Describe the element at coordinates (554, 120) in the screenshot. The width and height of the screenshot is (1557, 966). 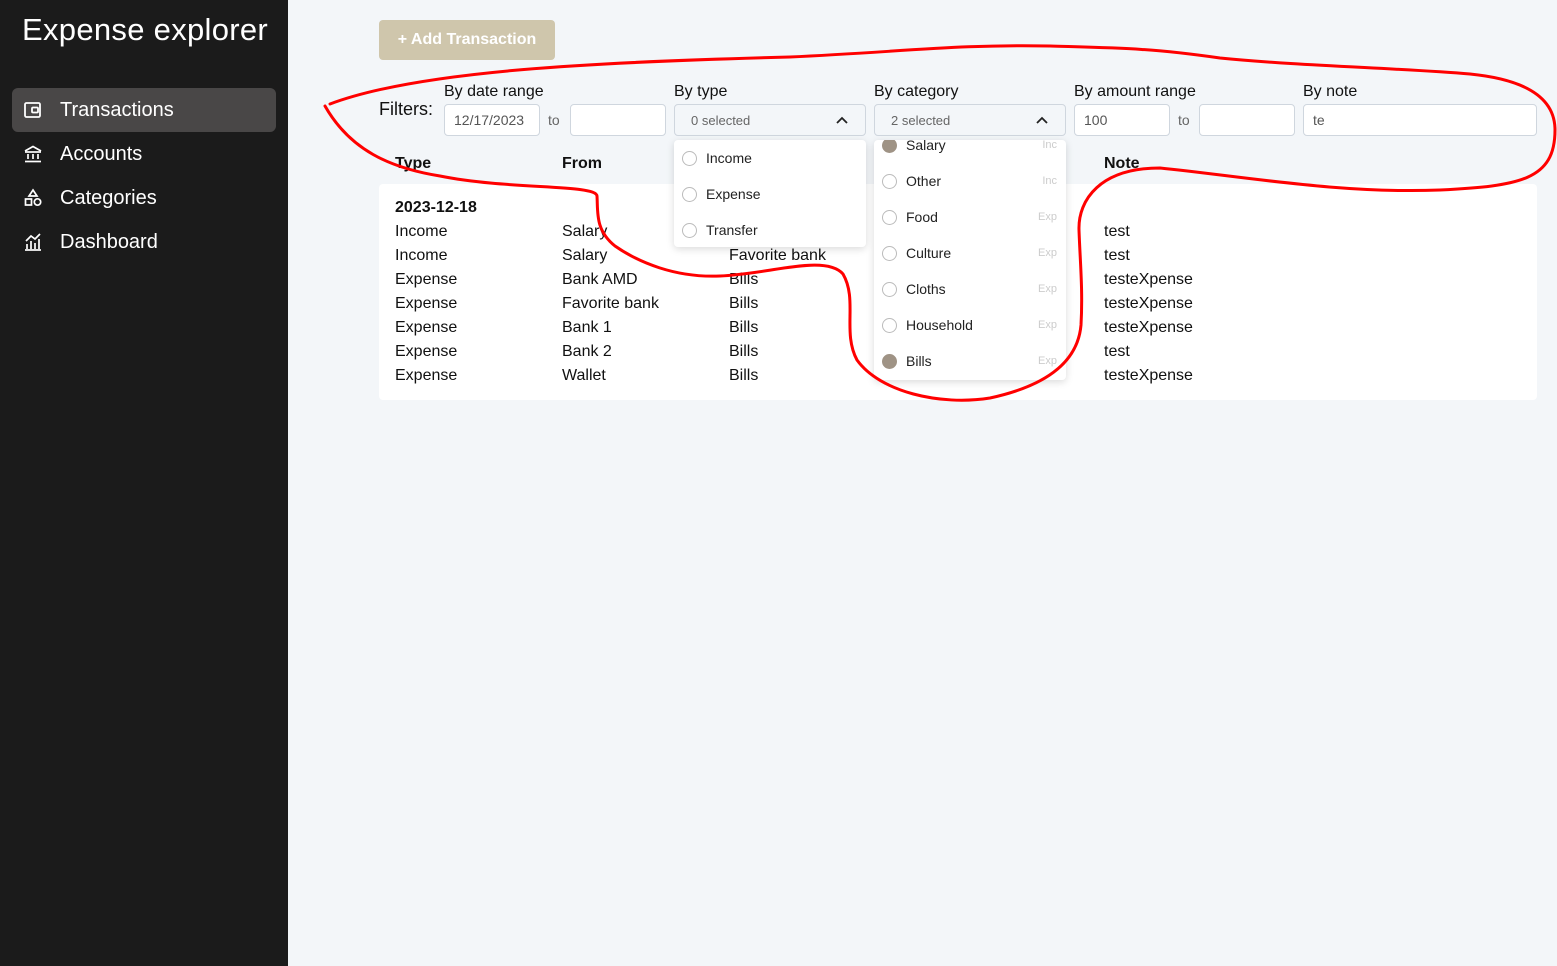
I see `date-to-label: to` at that location.